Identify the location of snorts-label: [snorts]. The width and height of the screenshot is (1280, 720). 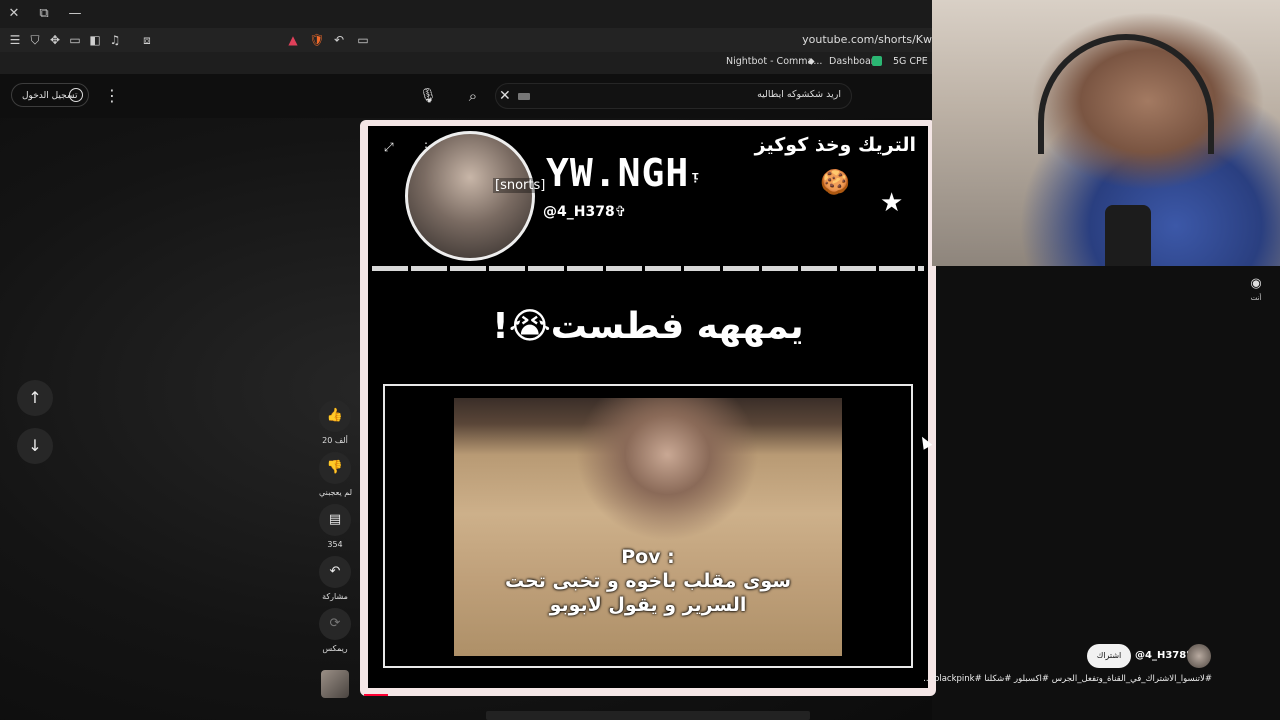
(520, 185).